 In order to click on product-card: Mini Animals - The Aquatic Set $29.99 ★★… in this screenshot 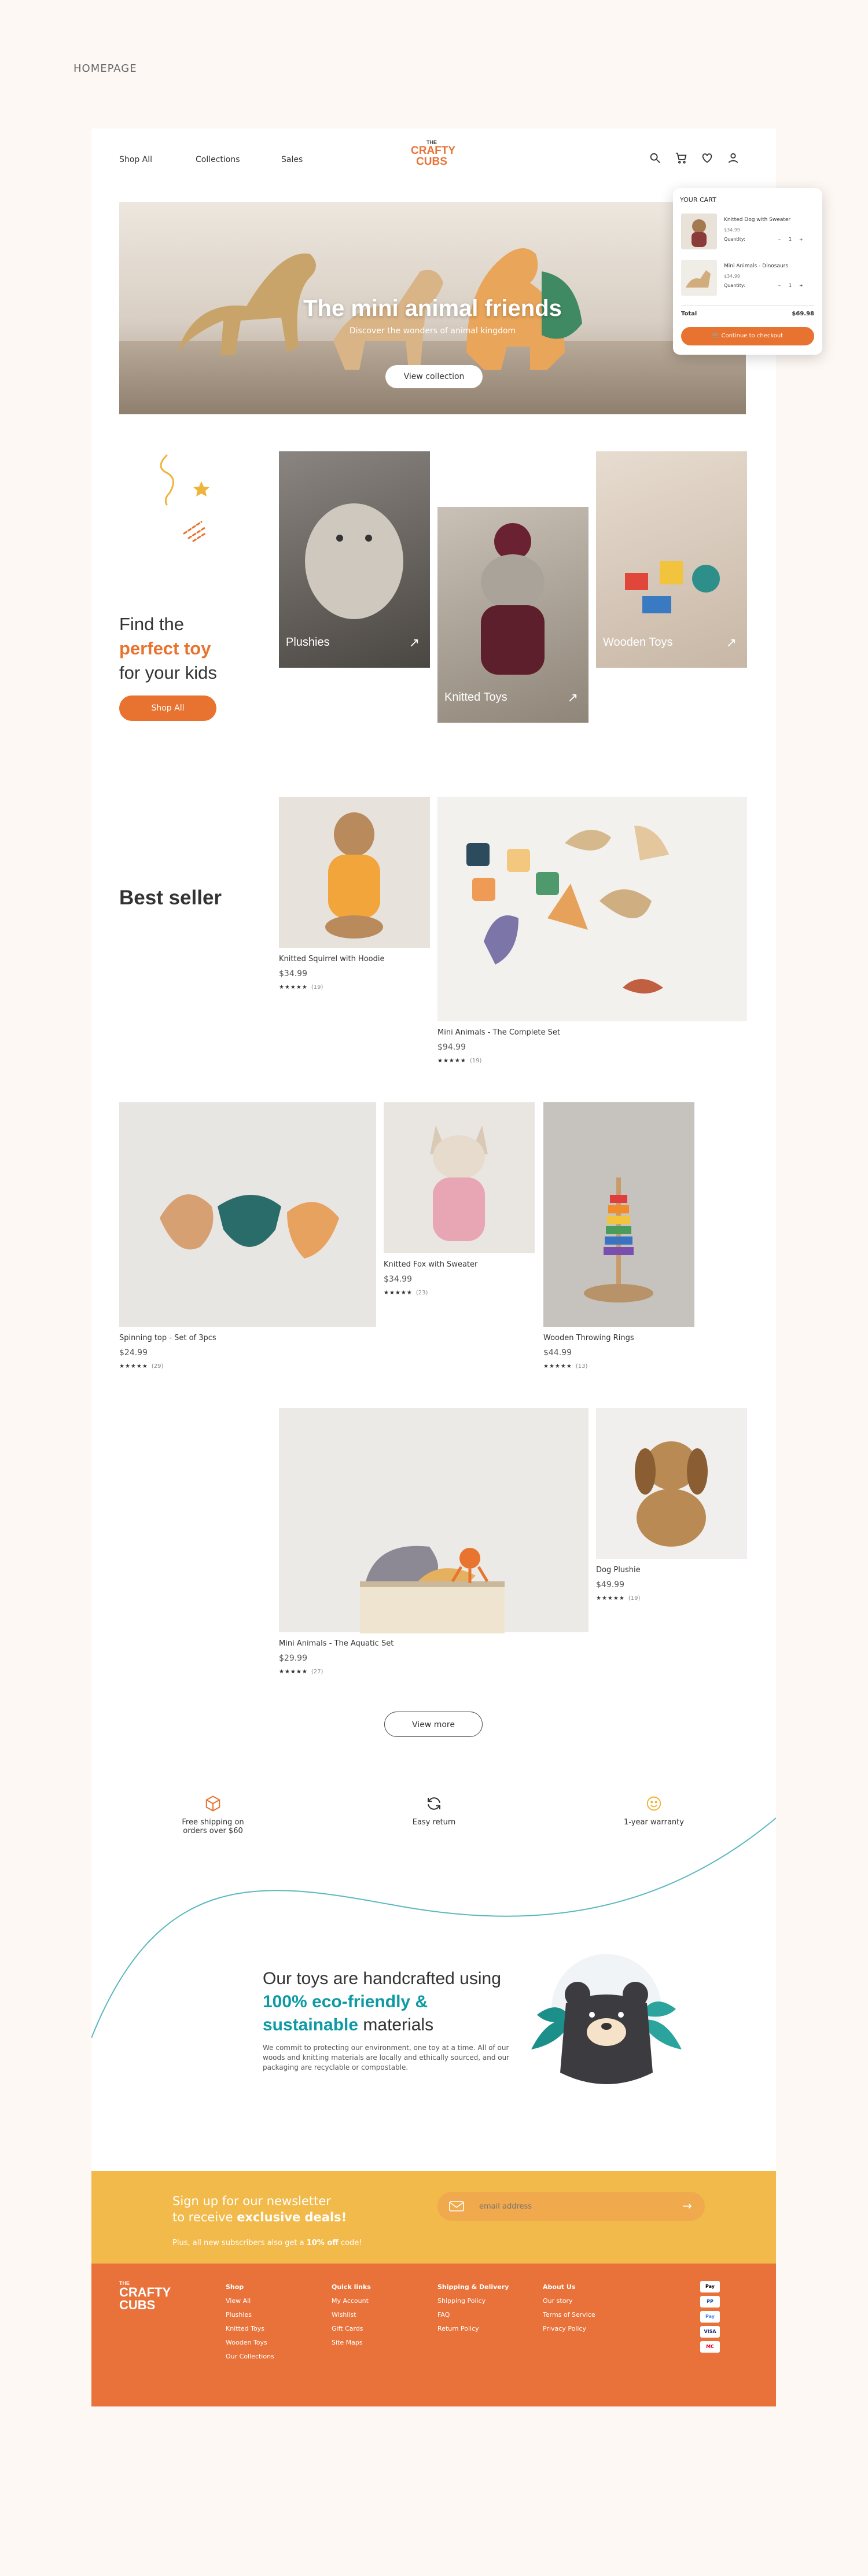, I will do `click(434, 1541)`.